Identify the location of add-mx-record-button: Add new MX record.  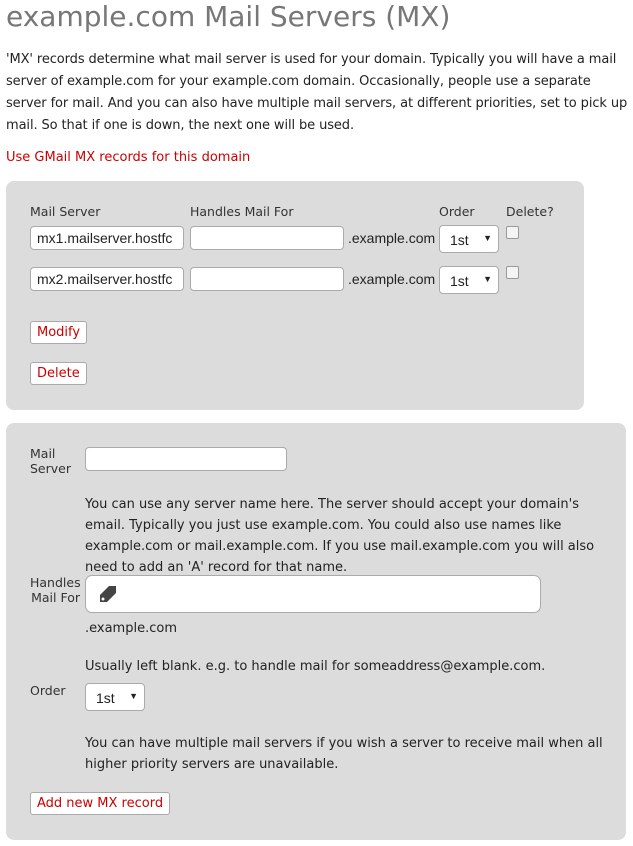
(100, 803).